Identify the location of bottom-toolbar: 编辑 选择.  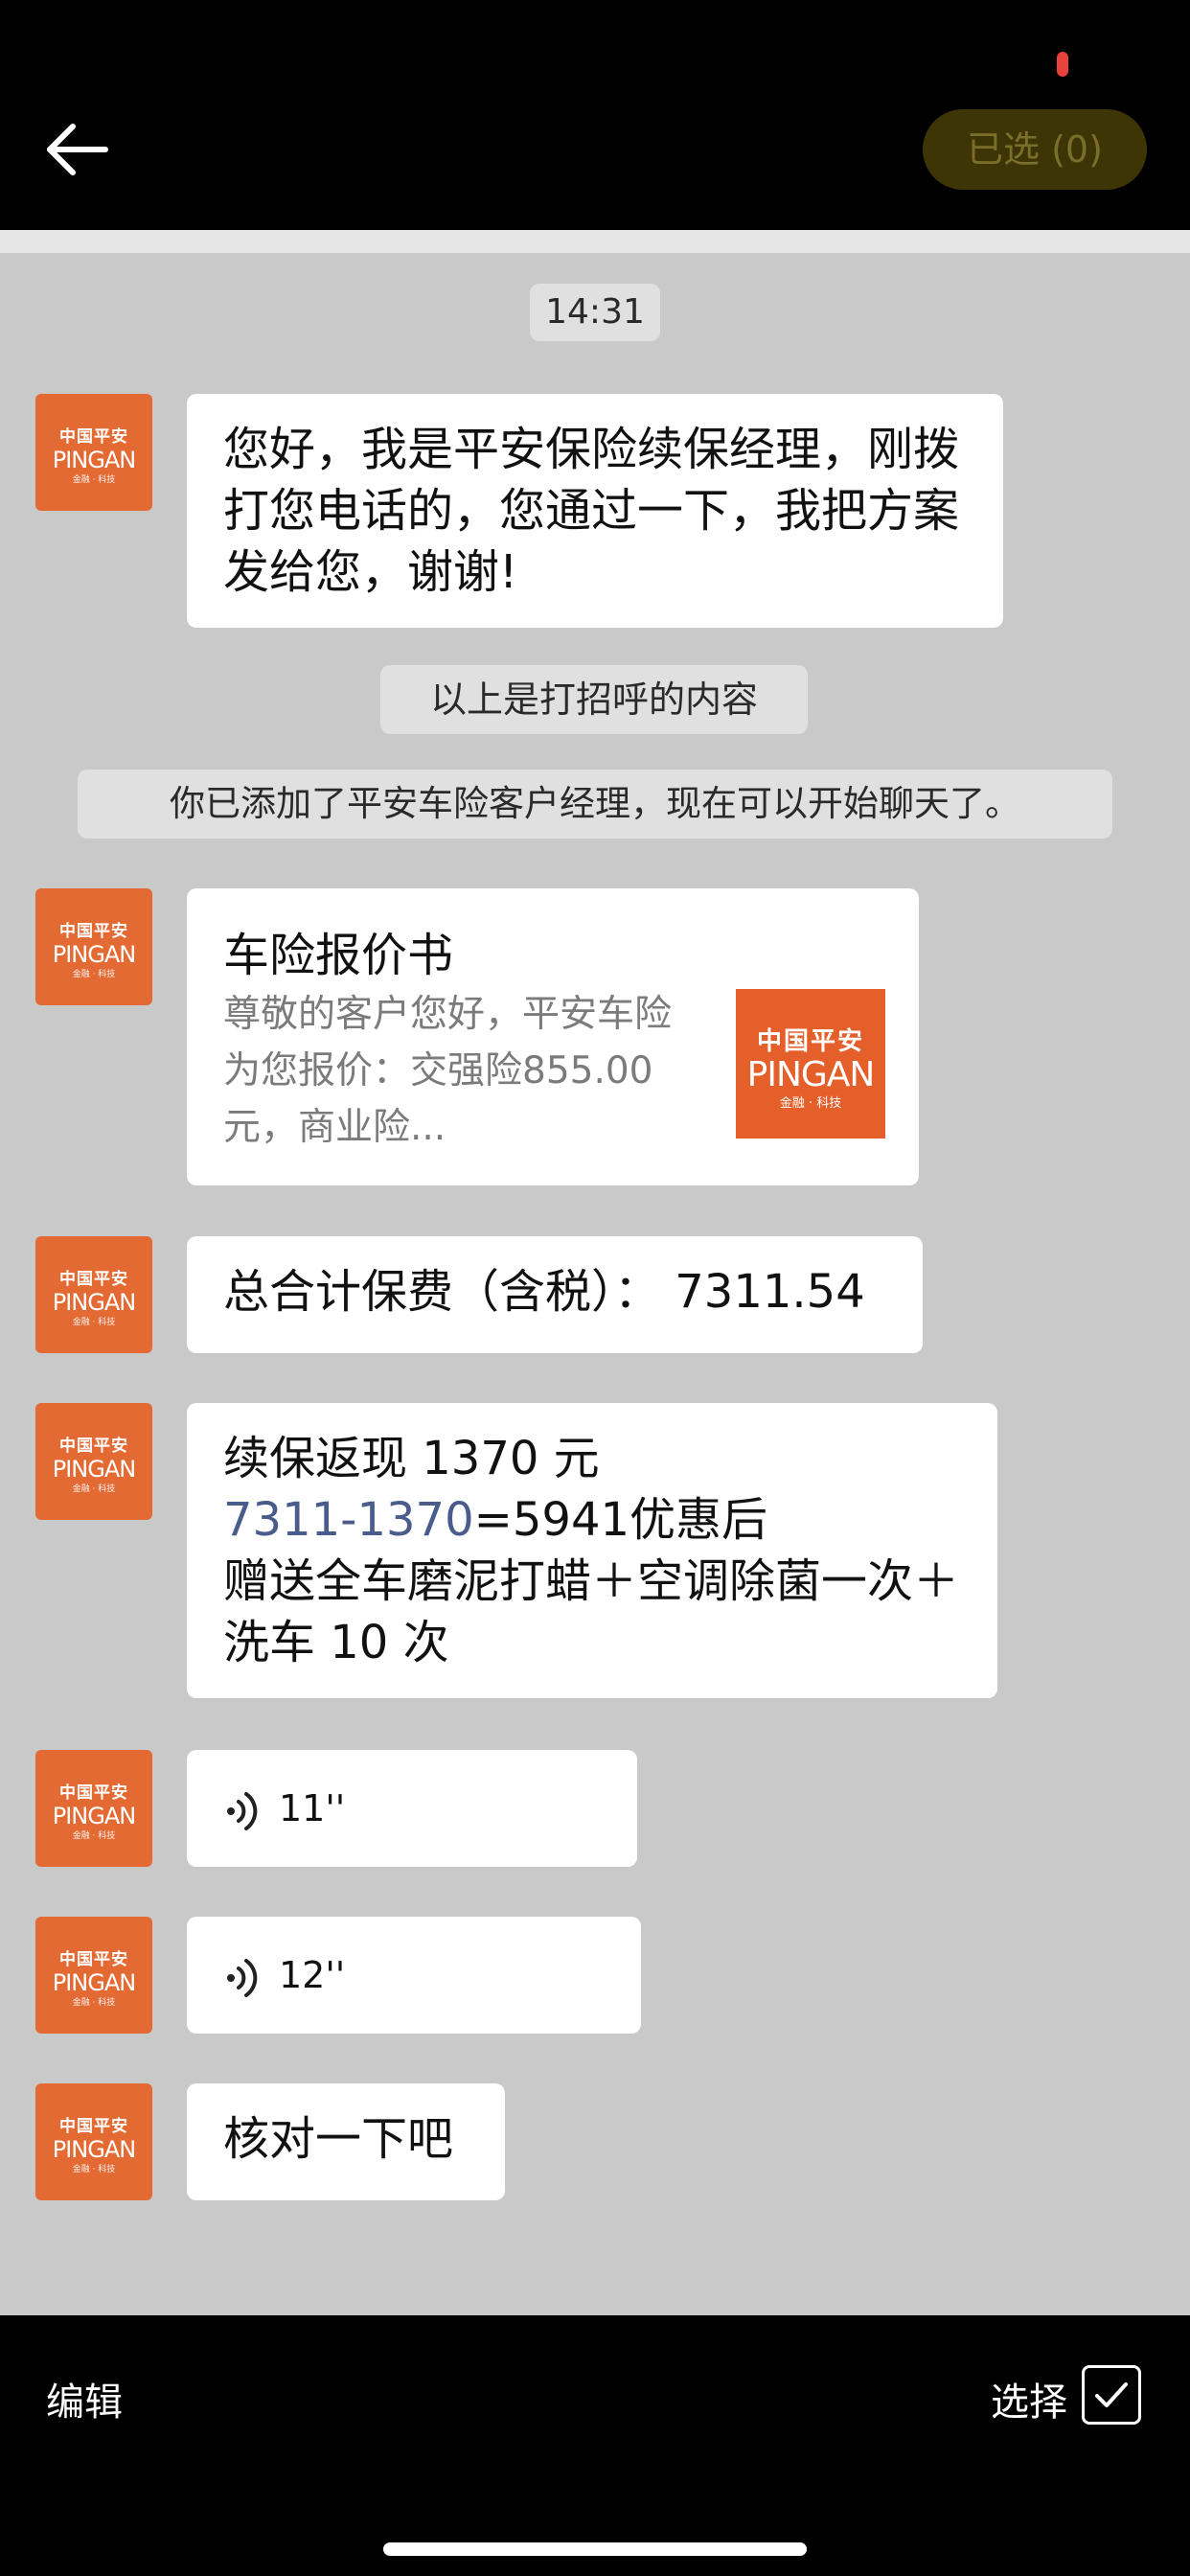
(595, 2445).